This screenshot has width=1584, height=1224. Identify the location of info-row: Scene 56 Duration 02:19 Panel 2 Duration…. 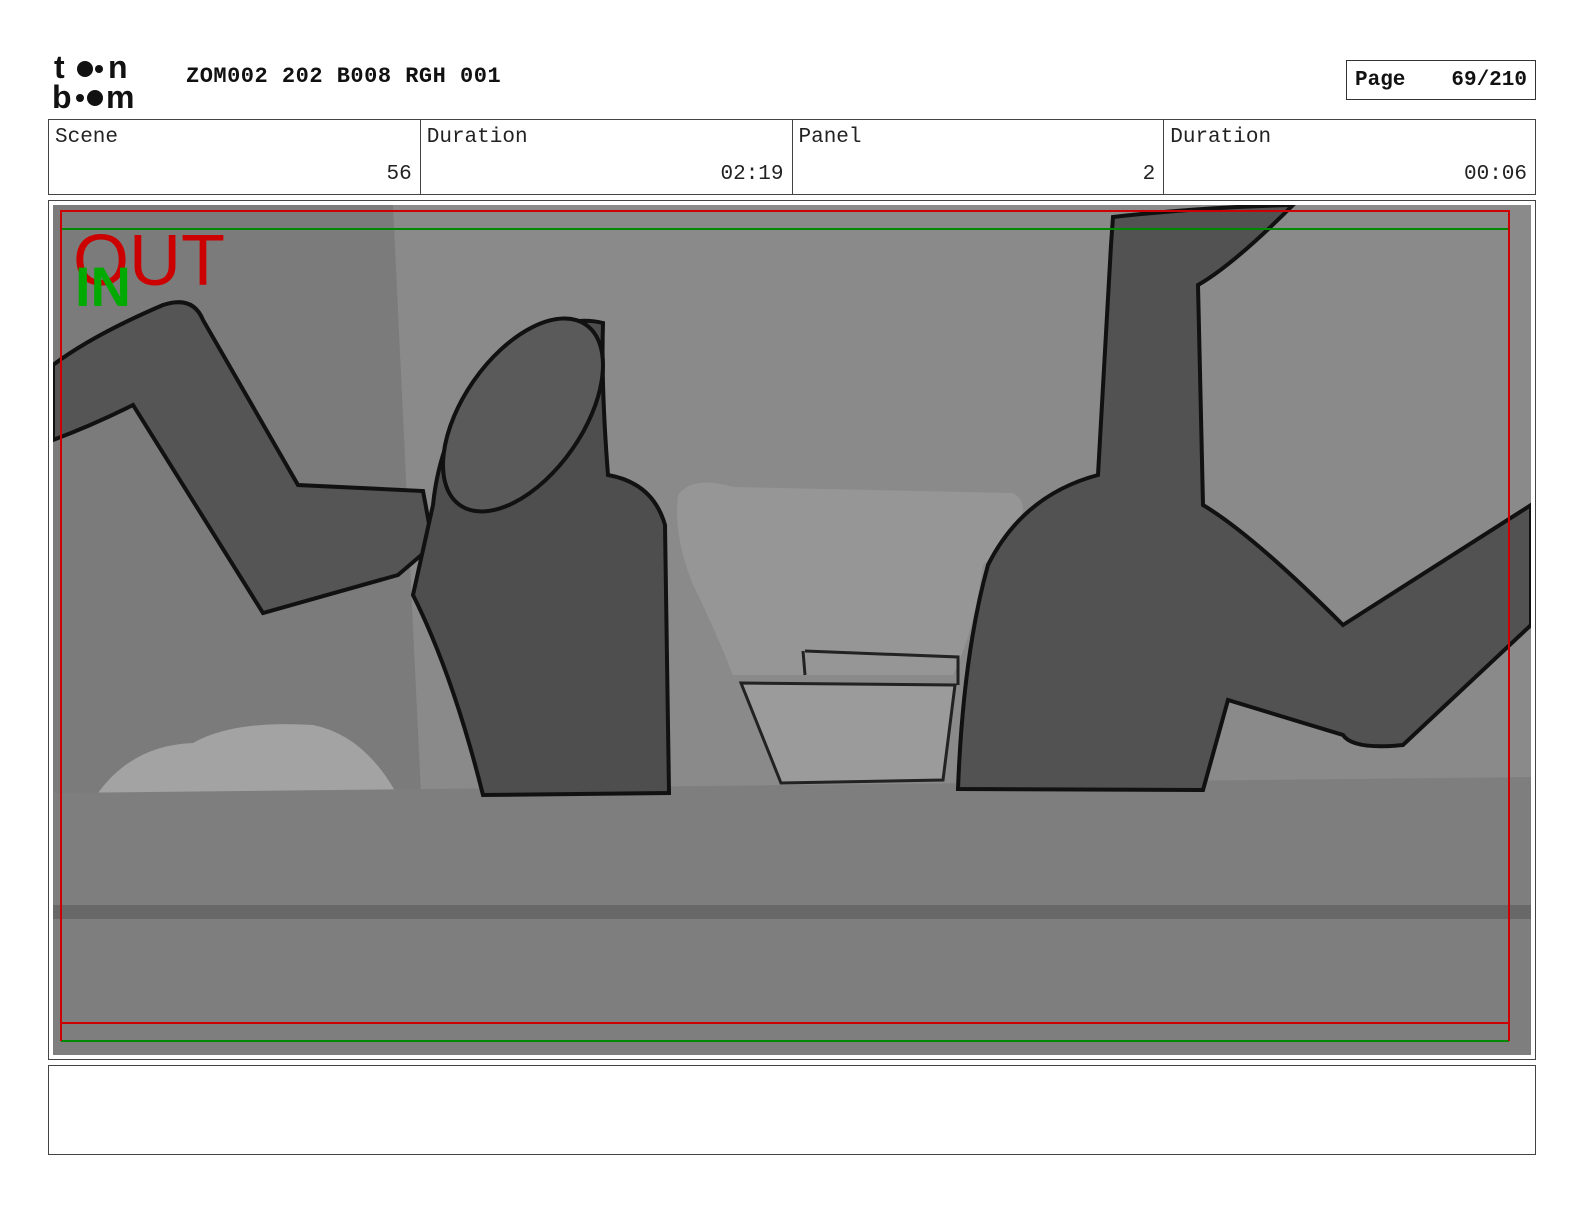
(792, 157).